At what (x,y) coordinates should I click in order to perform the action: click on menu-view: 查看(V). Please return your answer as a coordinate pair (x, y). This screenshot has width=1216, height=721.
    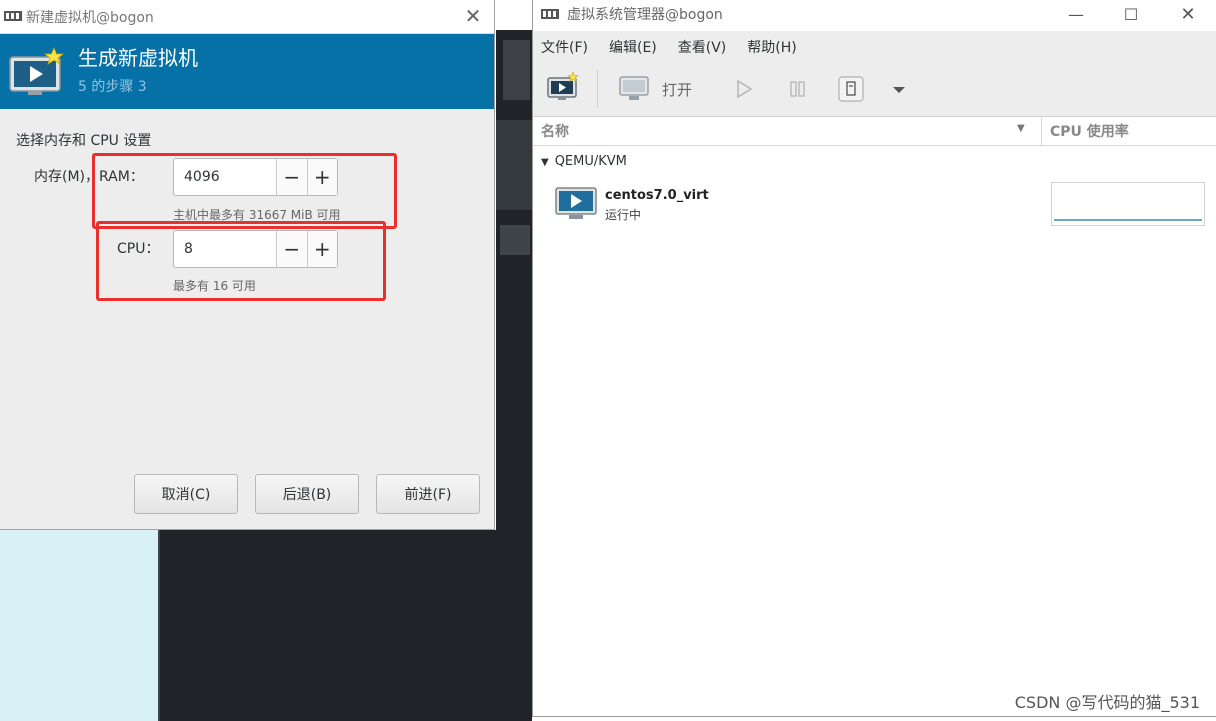
    Looking at the image, I should click on (702, 47).